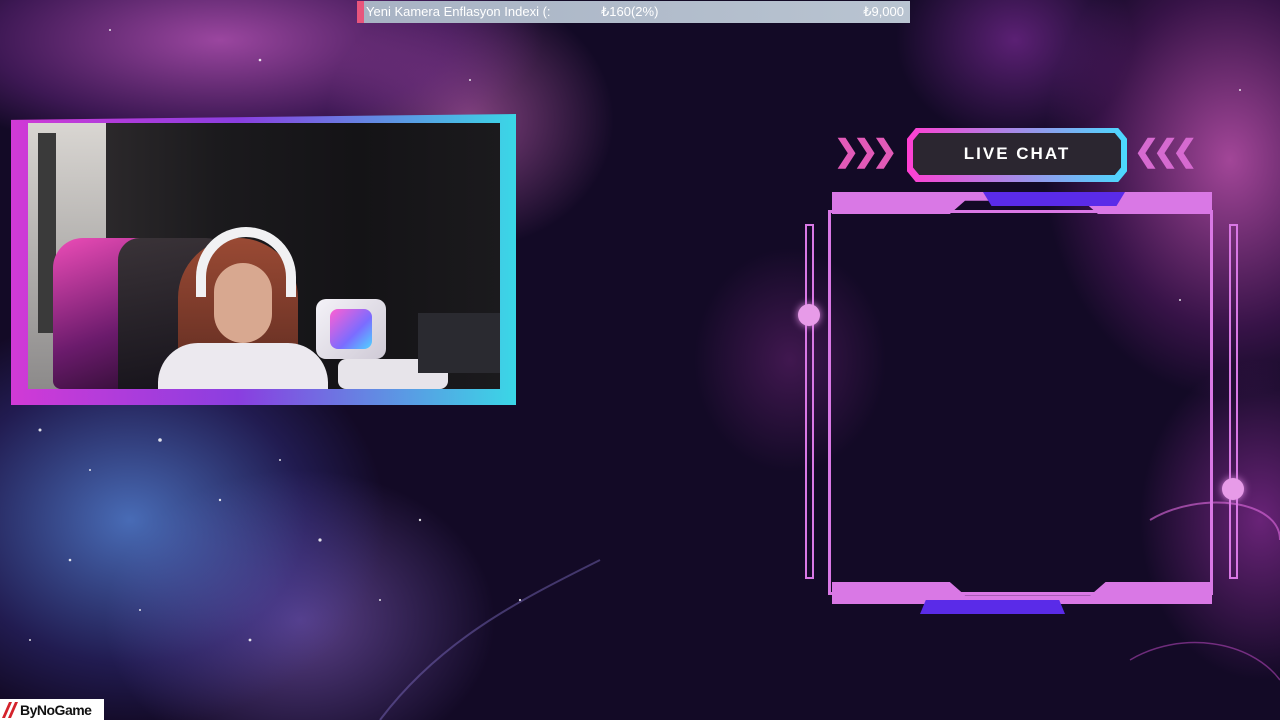 The height and width of the screenshot is (720, 1280). I want to click on chat-frame-top-accent, so click(1054, 199).